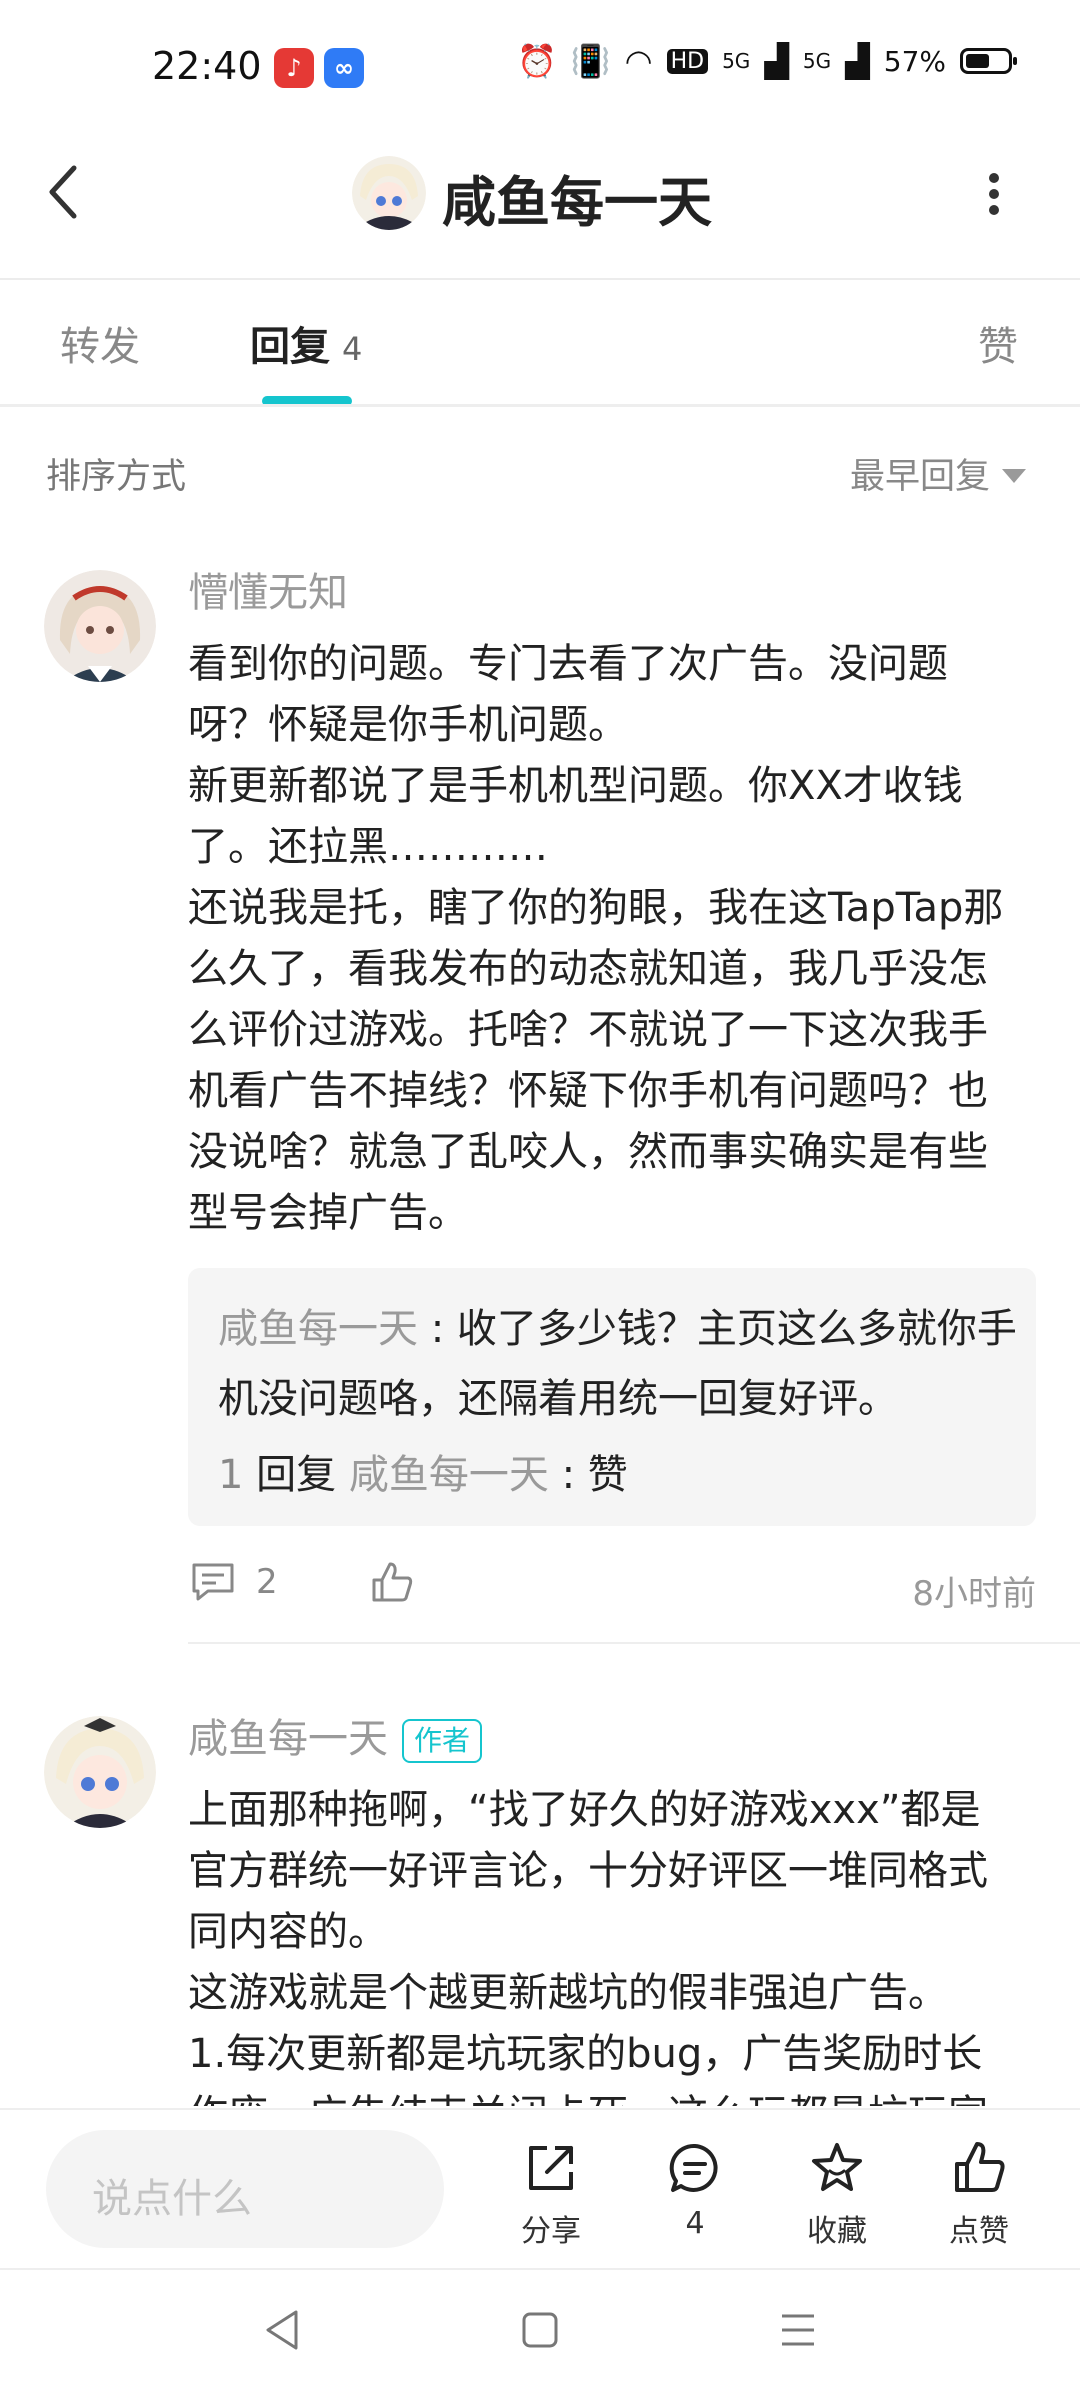  Describe the element at coordinates (590, 61) in the screenshot. I see `vibrate-icon: 📳` at that location.